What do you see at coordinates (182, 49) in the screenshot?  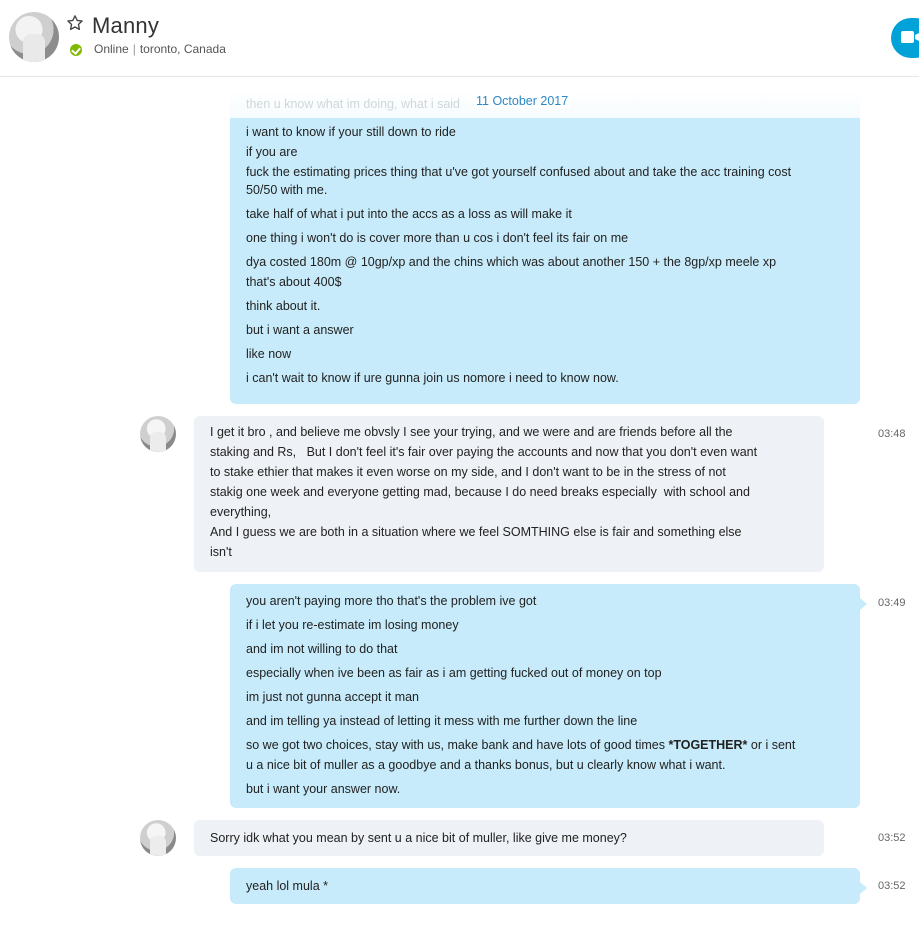 I see `contact-location: toronto, Canada` at bounding box center [182, 49].